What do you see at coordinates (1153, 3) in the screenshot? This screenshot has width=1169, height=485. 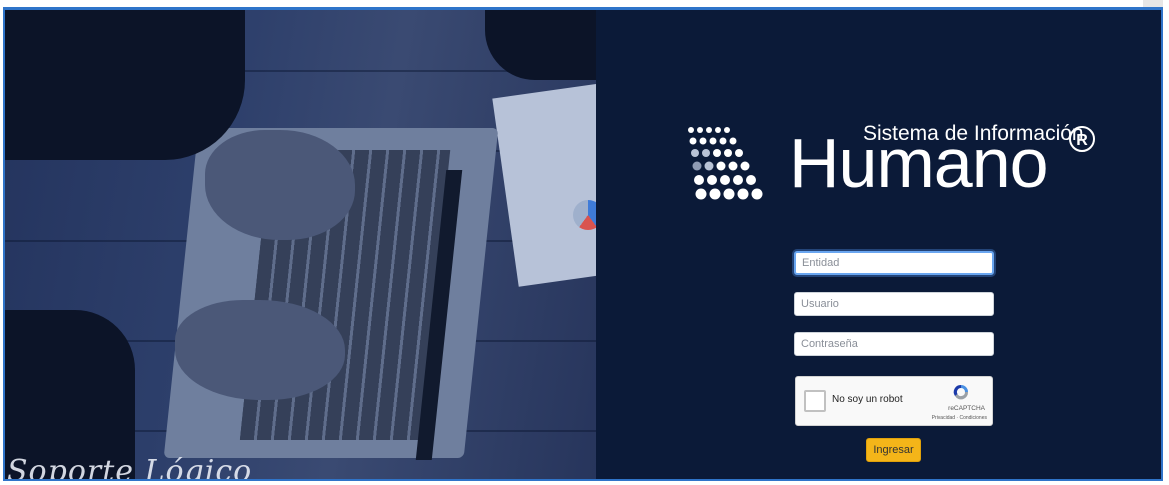 I see `window-corner` at bounding box center [1153, 3].